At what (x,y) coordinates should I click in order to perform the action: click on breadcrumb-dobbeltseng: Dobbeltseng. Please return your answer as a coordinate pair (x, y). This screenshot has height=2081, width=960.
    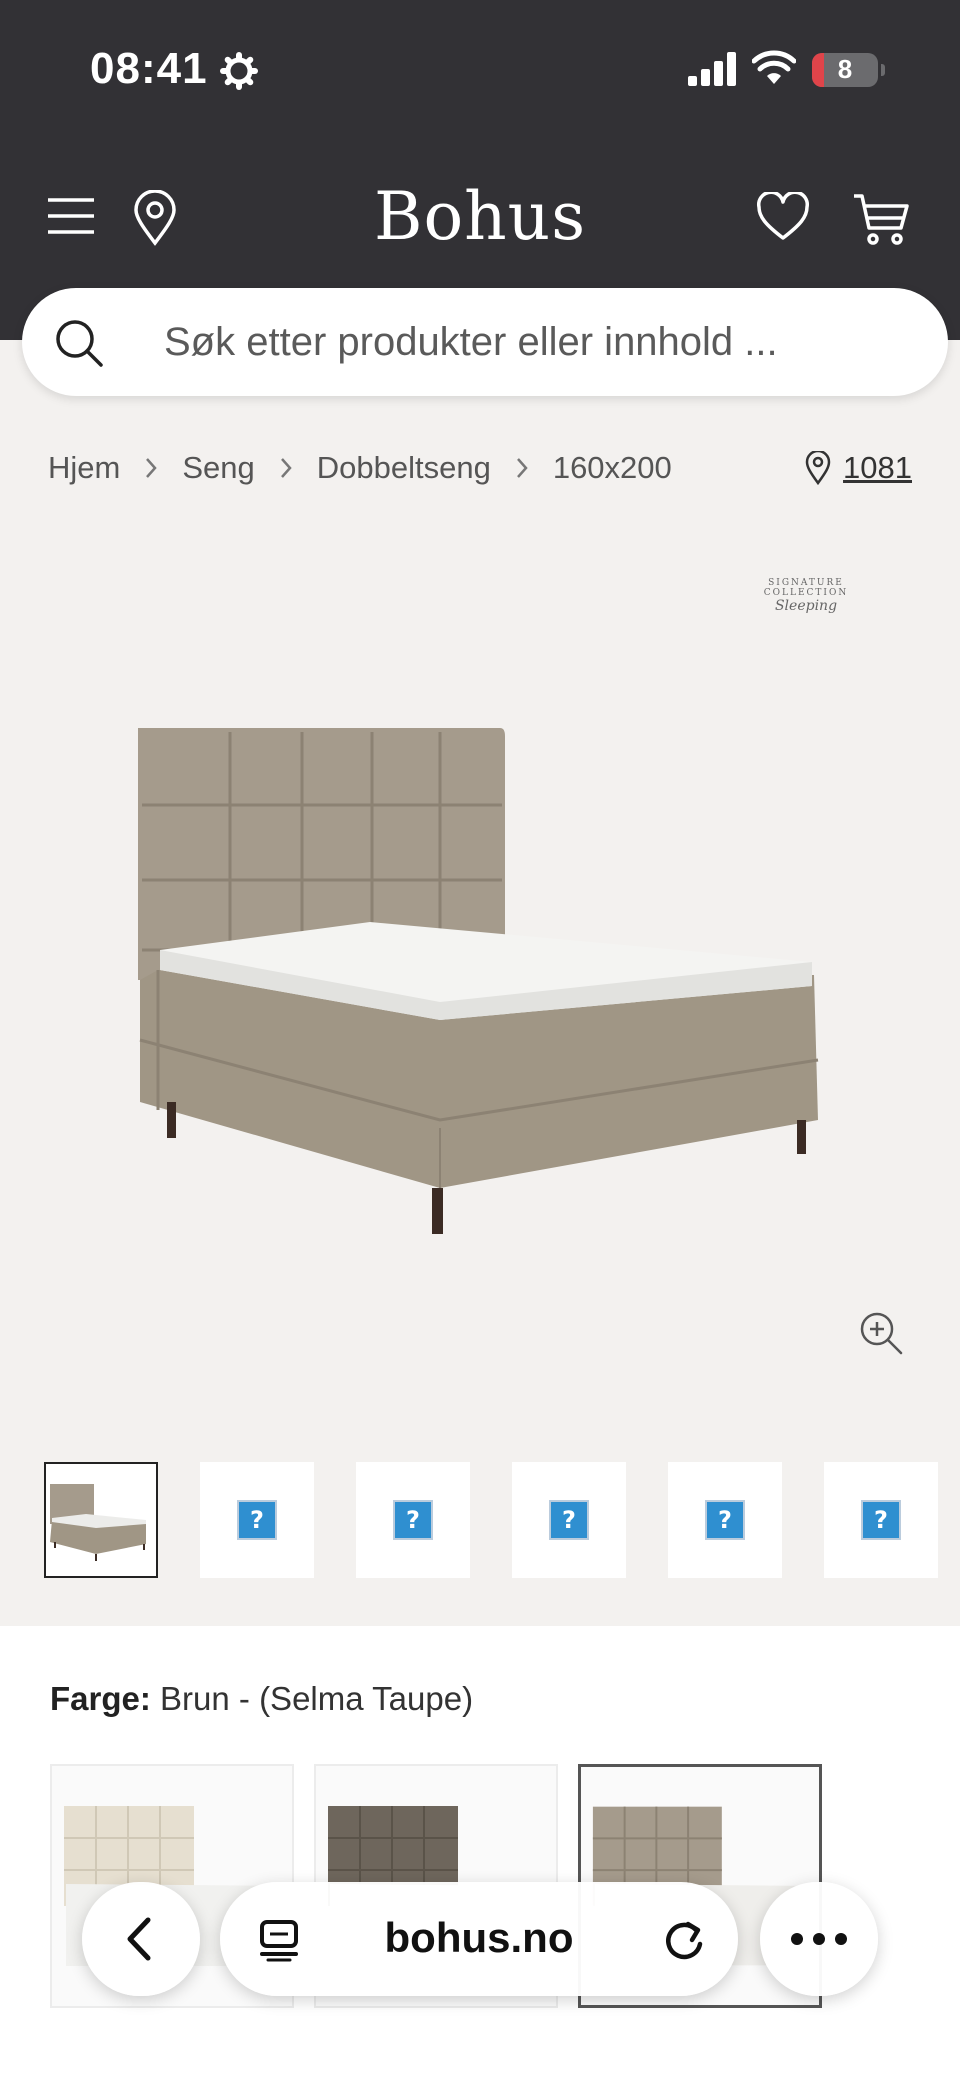
    Looking at the image, I should click on (404, 468).